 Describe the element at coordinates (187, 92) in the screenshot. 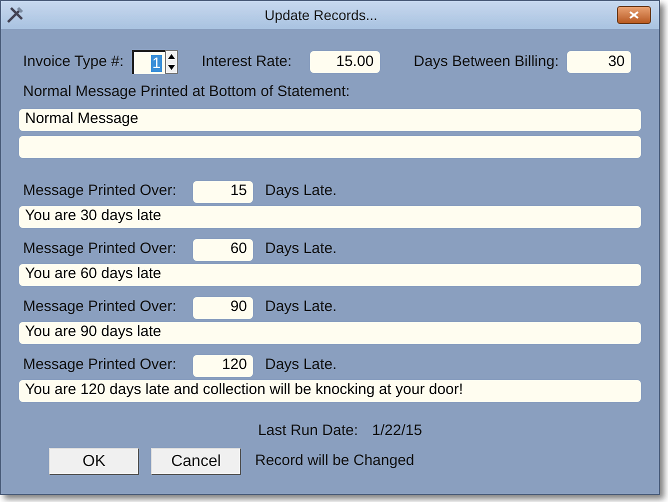

I see `field-label: Normal Message Printed at Bottom of Statement:` at that location.